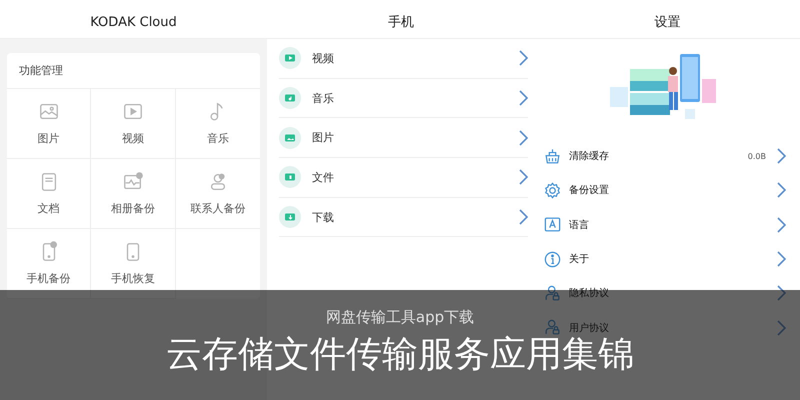 This screenshot has height=400, width=800. What do you see at coordinates (552, 190) in the screenshot?
I see `gear-icon` at bounding box center [552, 190].